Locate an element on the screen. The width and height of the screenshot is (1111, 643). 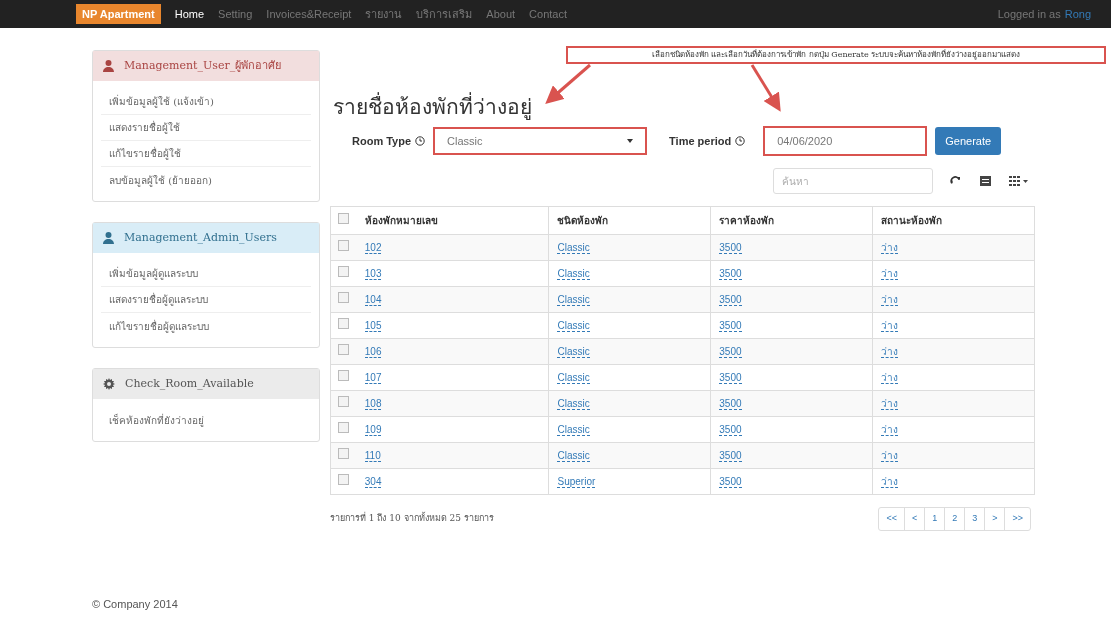
list-icon is located at coordinates (985, 181).